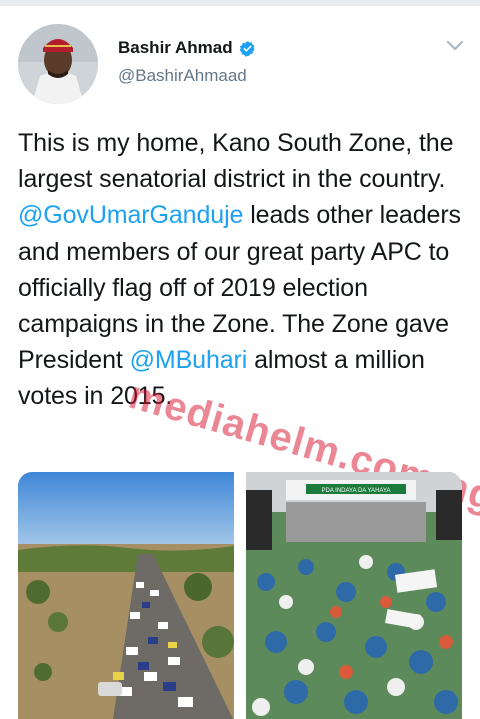  Describe the element at coordinates (182, 76) in the screenshot. I see `author-handle: @BashirAhmaad` at that location.